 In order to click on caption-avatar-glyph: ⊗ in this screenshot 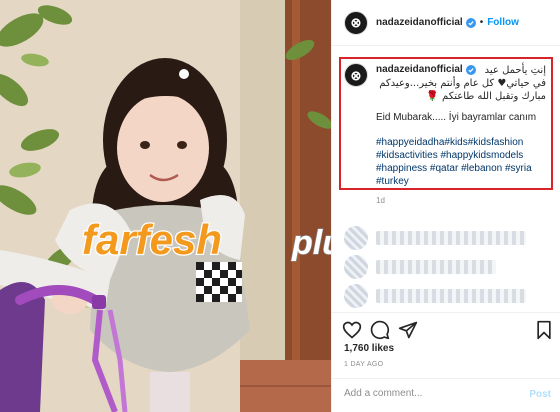, I will do `click(356, 75)`.